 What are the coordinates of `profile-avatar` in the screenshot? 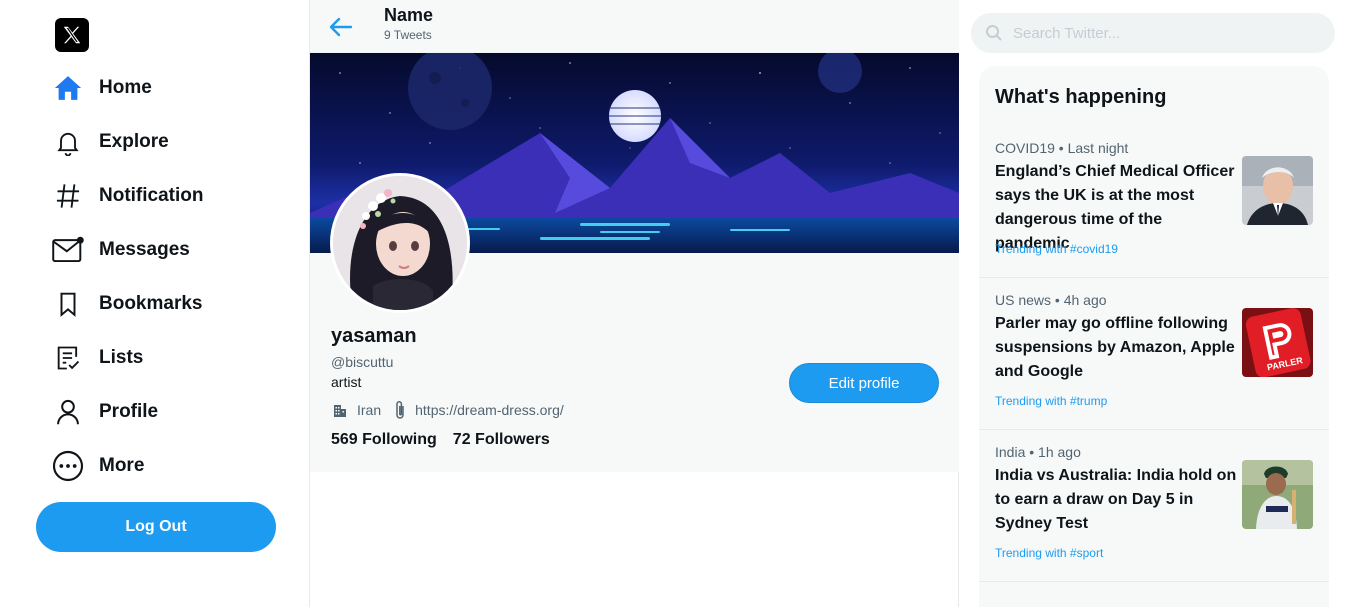 It's located at (400, 243).